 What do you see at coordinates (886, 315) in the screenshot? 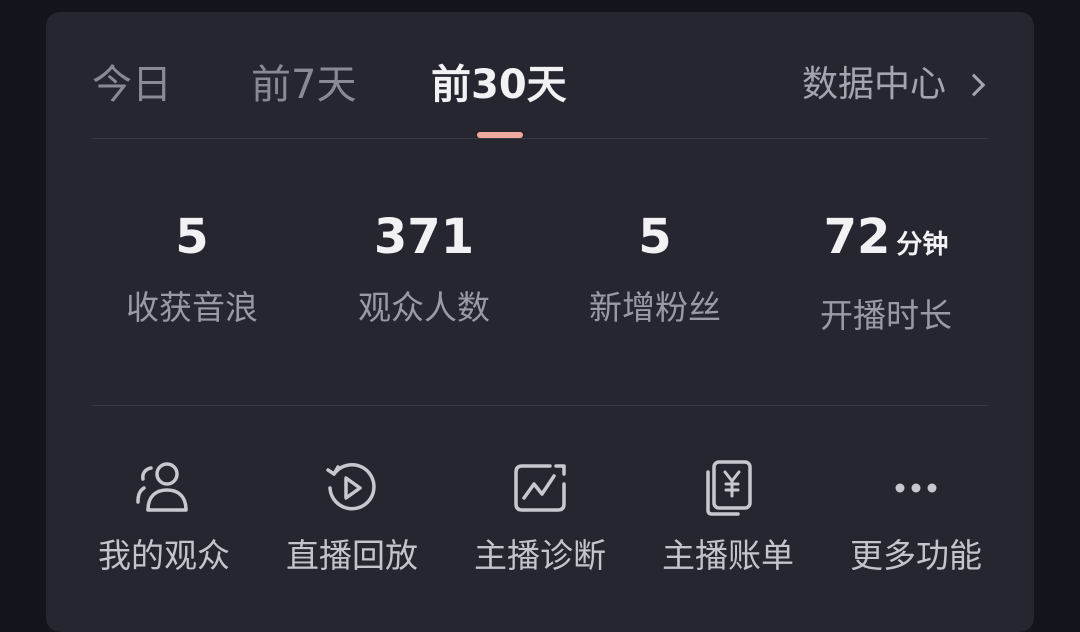
I see `stat-label: 开播时长` at bounding box center [886, 315].